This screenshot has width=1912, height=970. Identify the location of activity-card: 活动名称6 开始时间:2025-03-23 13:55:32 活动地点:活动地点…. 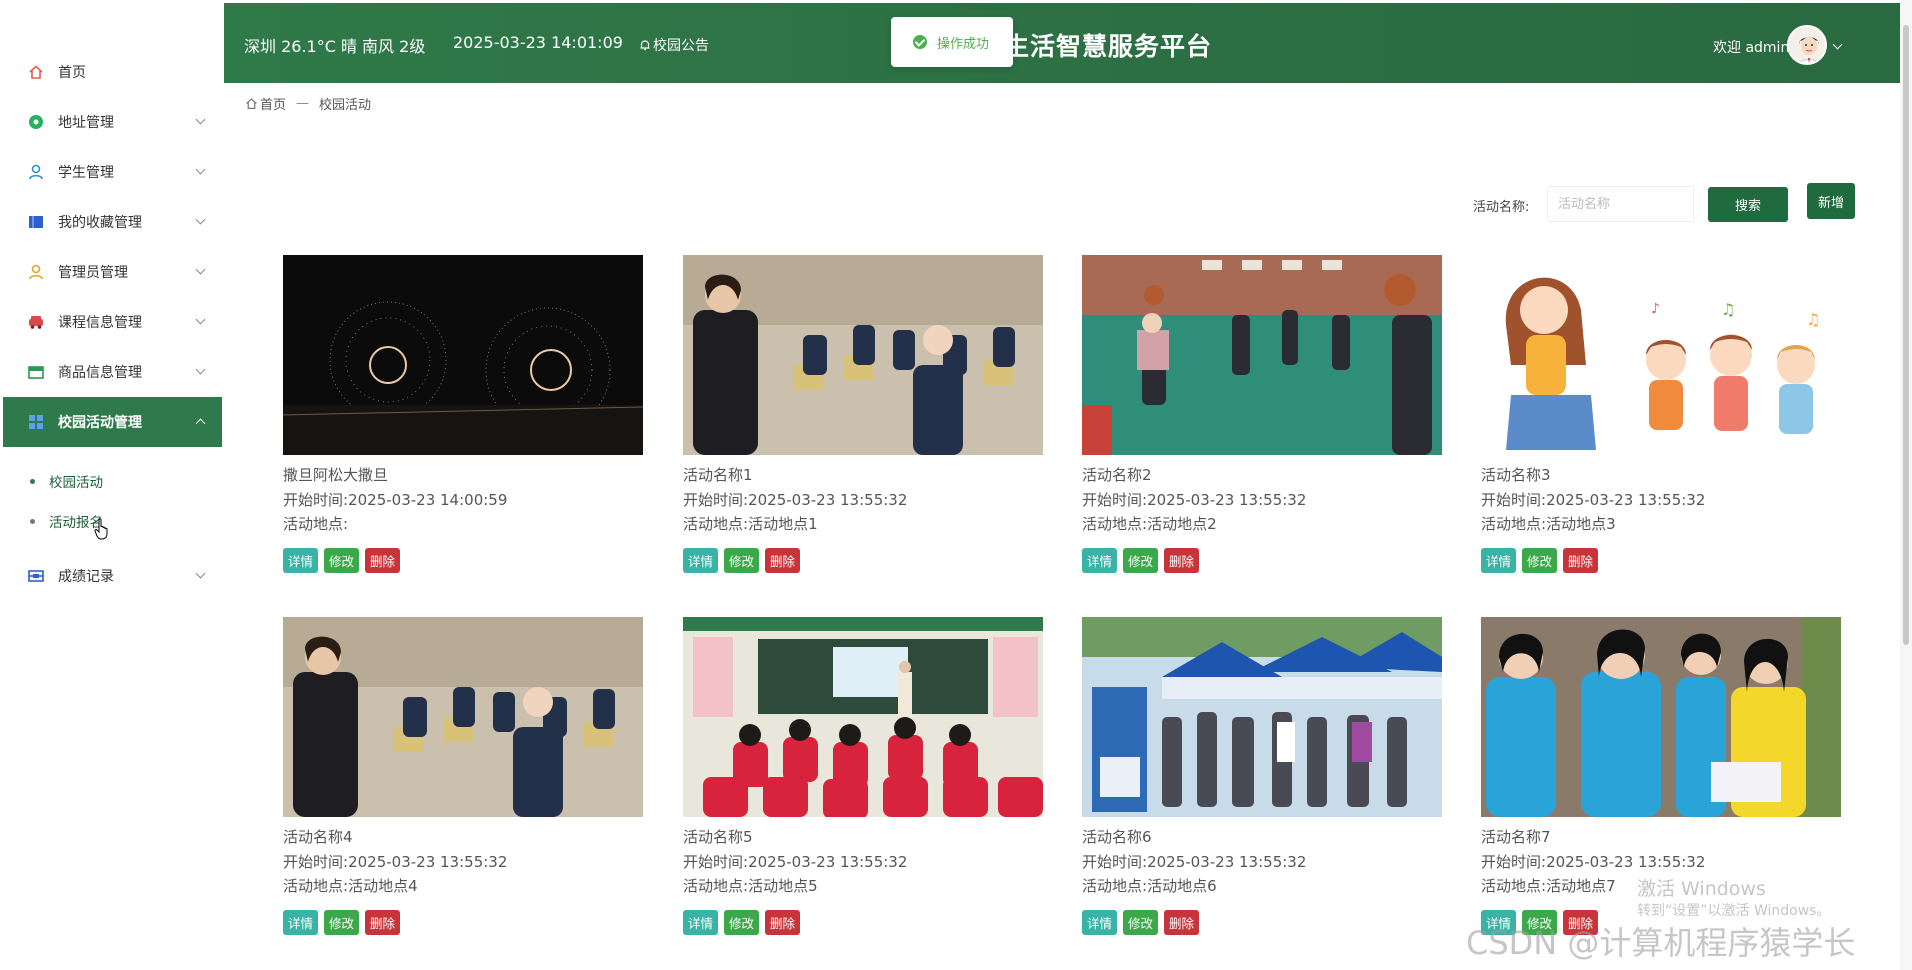
(1262, 776).